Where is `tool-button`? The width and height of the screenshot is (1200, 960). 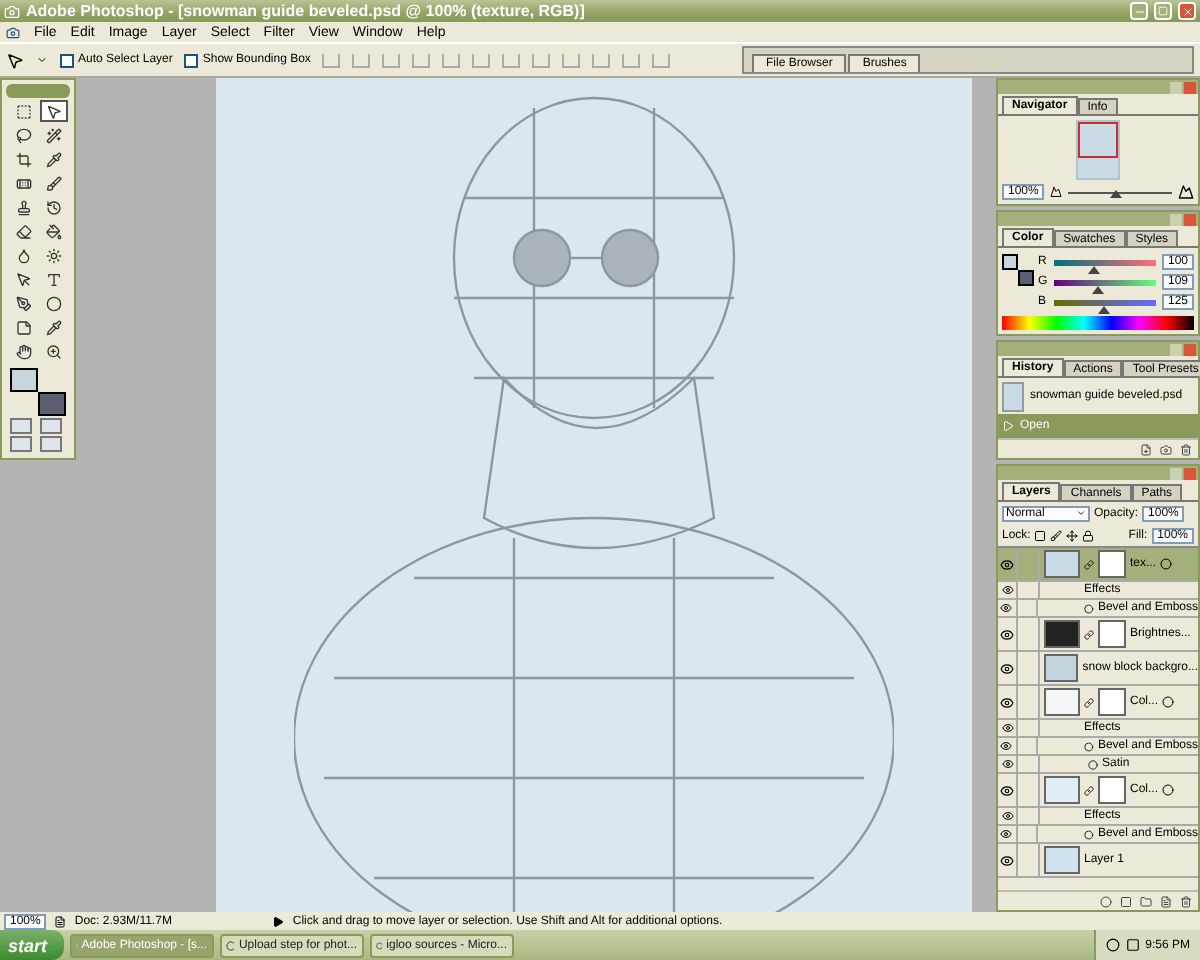 tool-button is located at coordinates (53, 111).